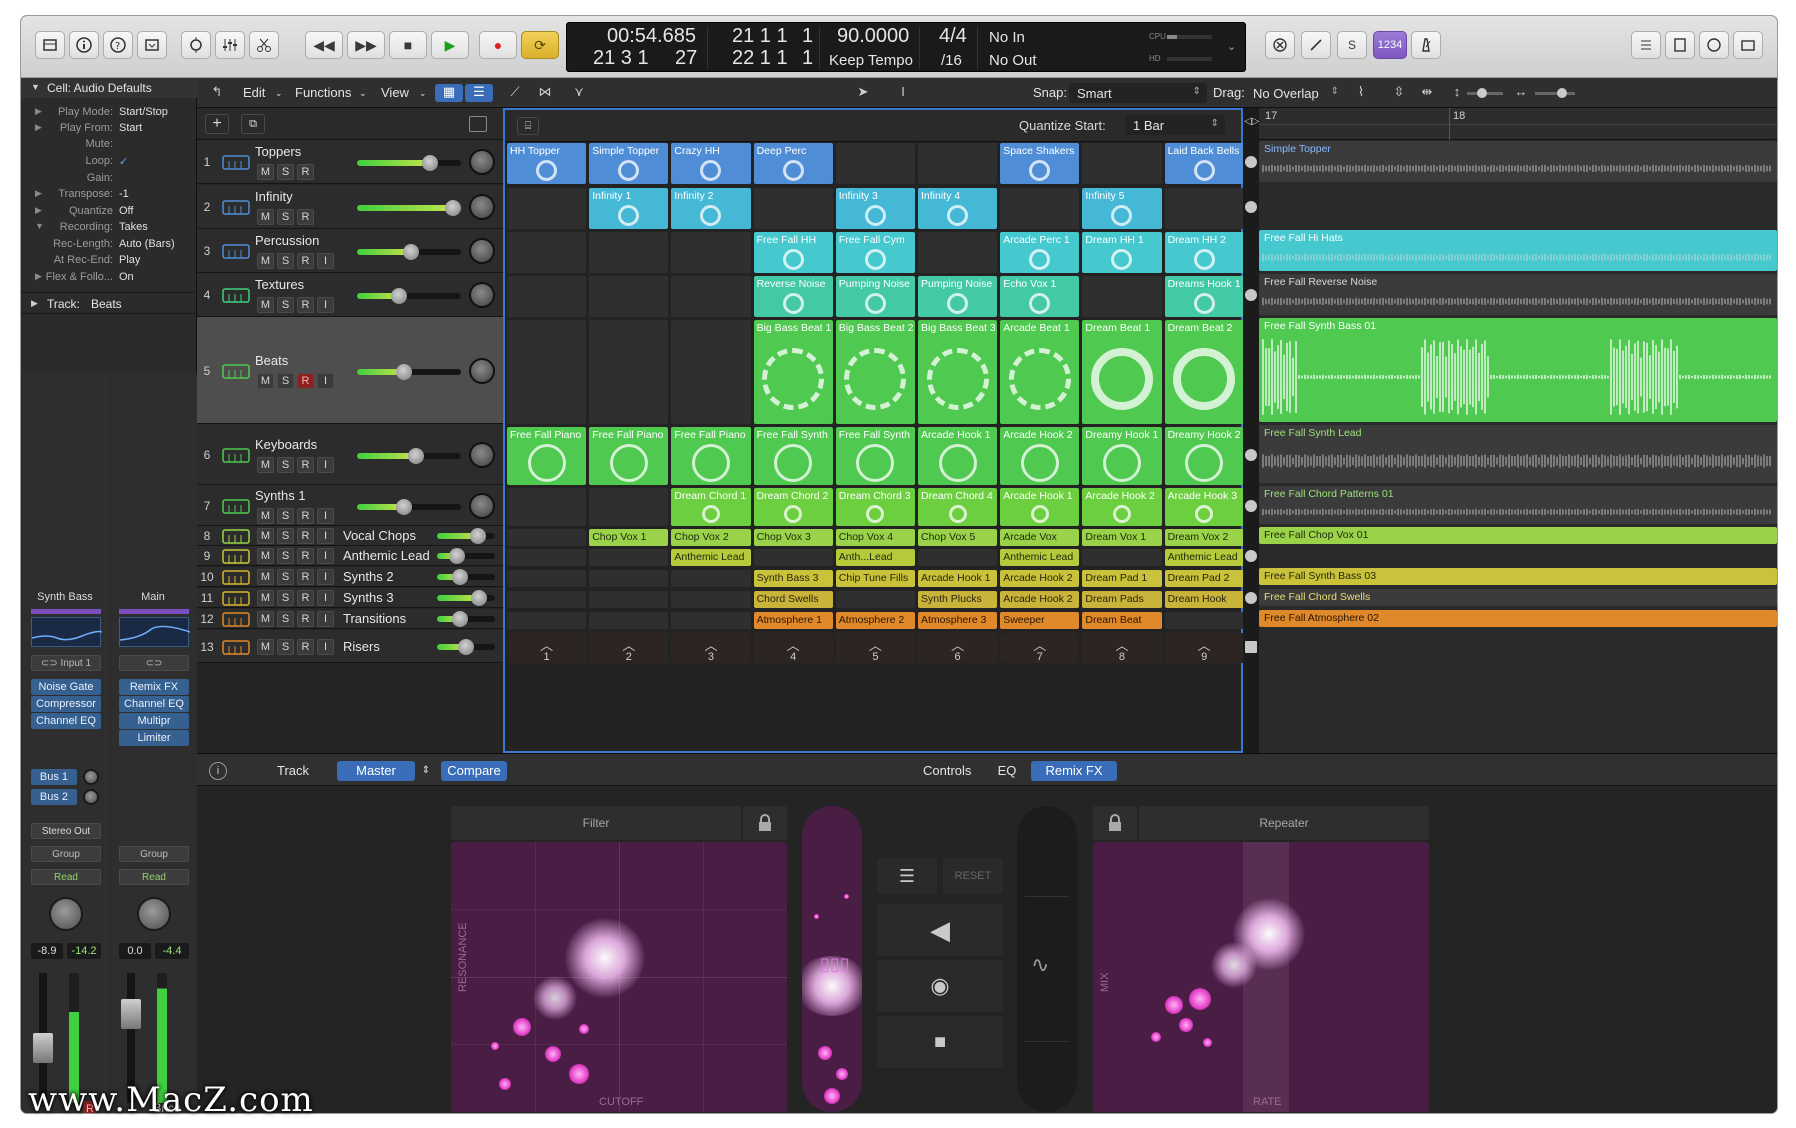  Describe the element at coordinates (711, 557) in the screenshot. I see `loop-cell: Anthemic Lead` at that location.